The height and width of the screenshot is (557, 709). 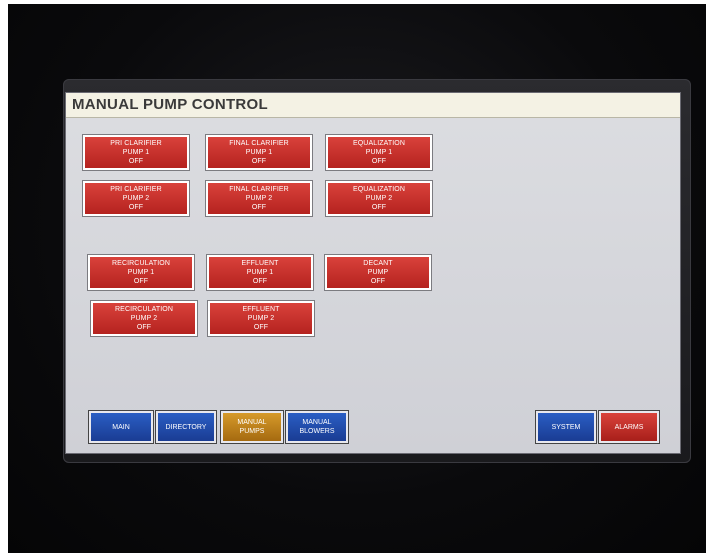 I want to click on effluent-pump-2-button: EFFLUENT PUMP 2 OFF, so click(x=261, y=318).